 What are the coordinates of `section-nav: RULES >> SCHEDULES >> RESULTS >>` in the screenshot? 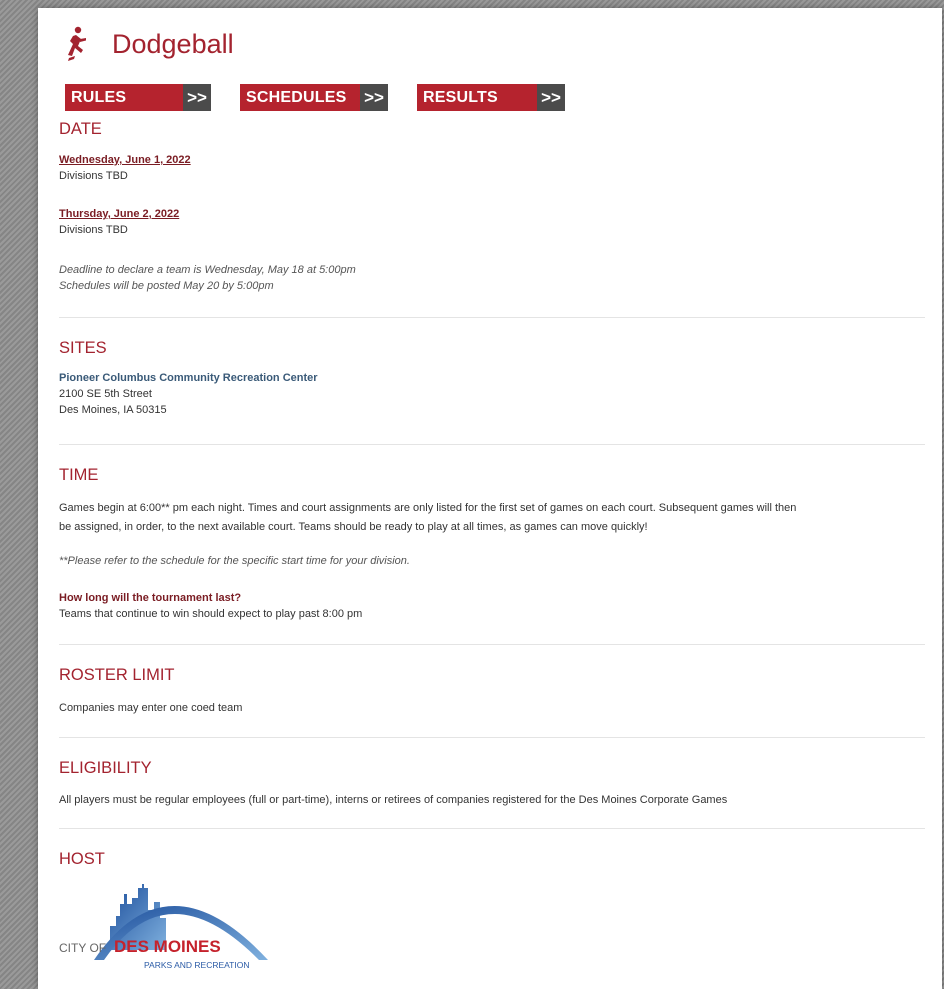 It's located at (329, 97).